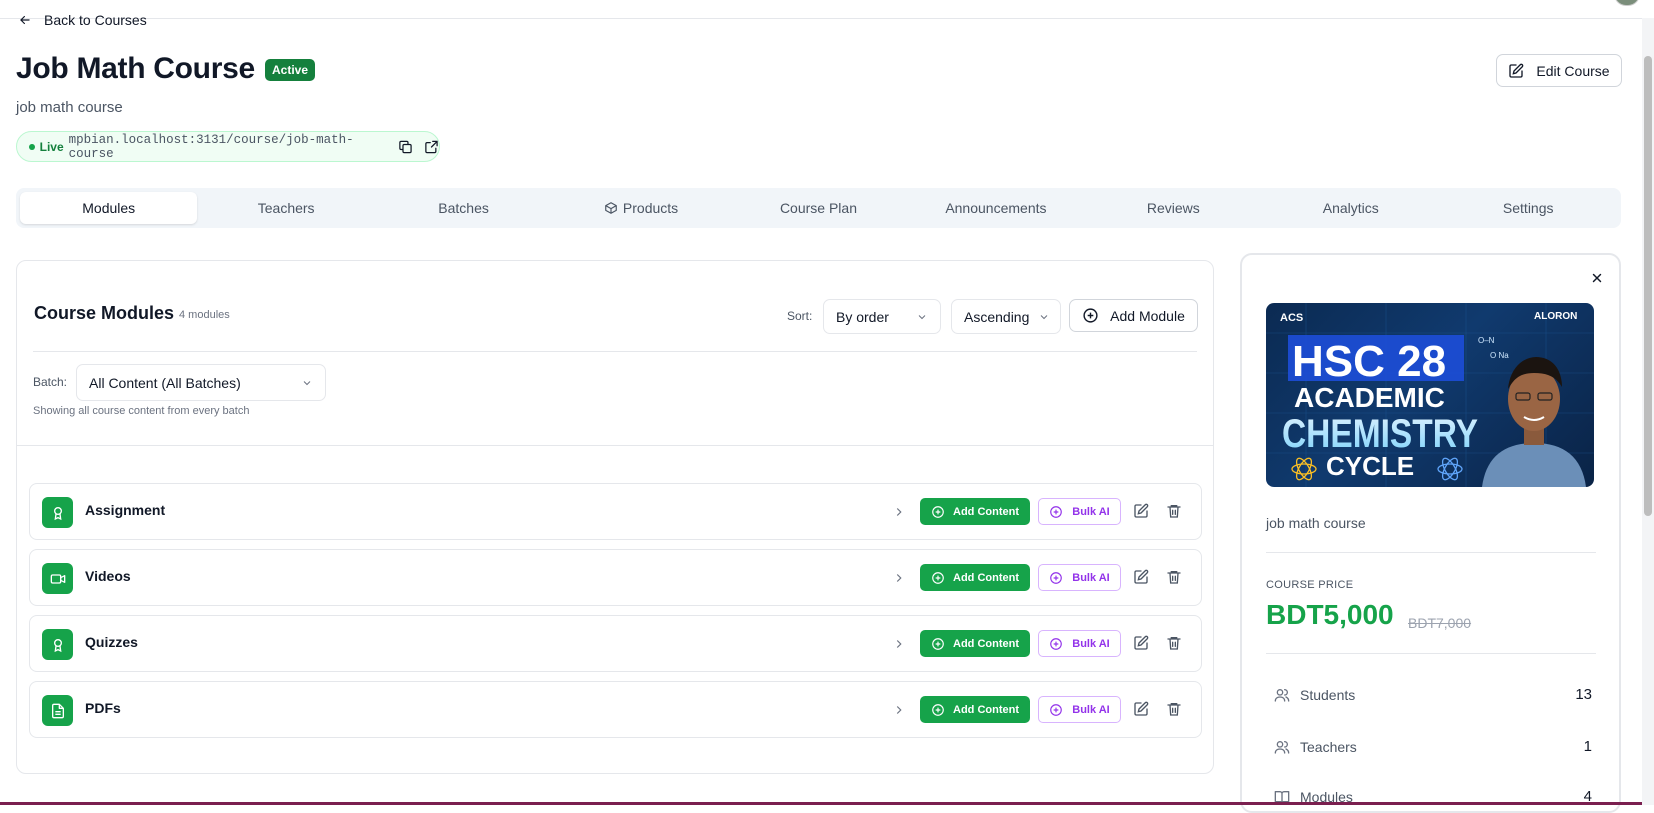 The image size is (1654, 813). Describe the element at coordinates (204, 315) in the screenshot. I see `module-count: 4 modules` at that location.